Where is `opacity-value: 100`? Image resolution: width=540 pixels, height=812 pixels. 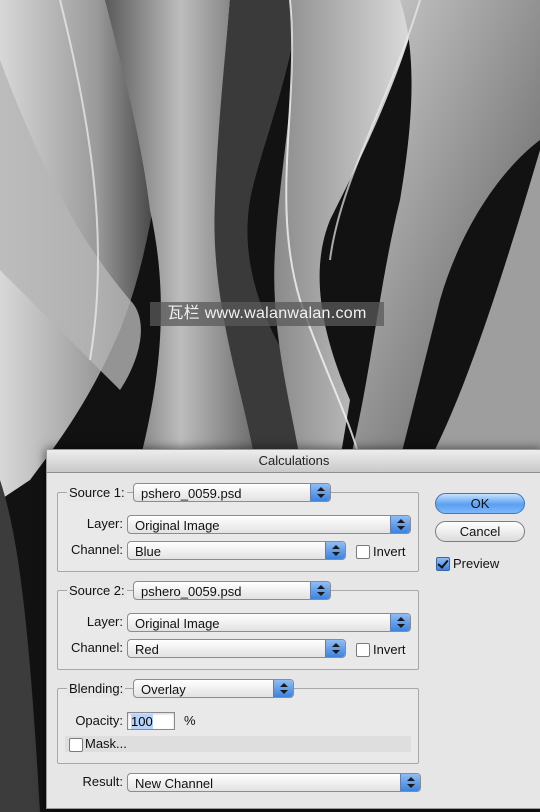
opacity-value: 100 is located at coordinates (142, 721).